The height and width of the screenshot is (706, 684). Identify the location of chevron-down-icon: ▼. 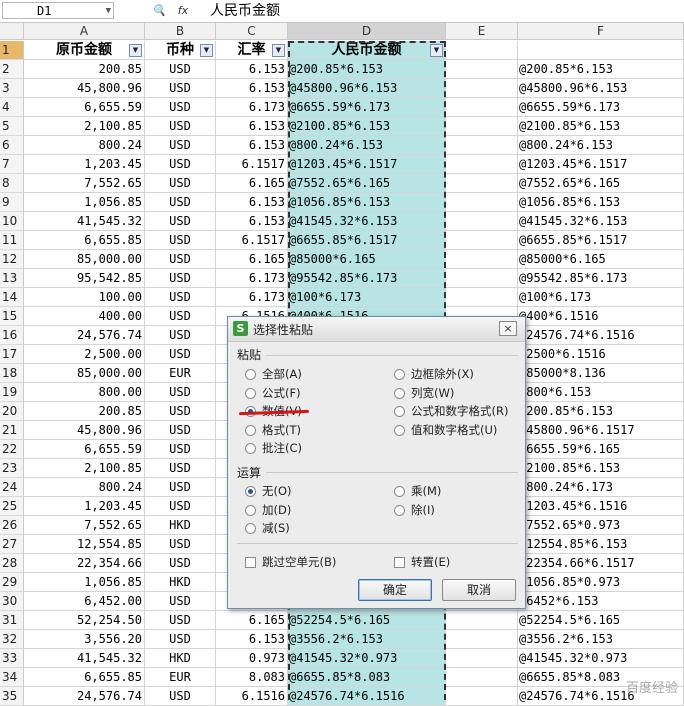
(108, 11).